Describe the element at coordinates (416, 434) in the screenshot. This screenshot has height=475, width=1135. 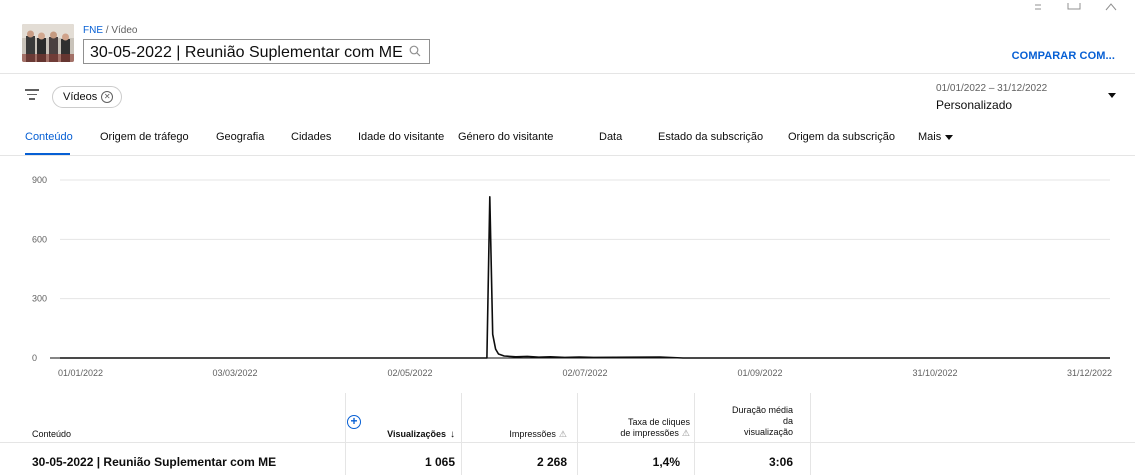
I see `column-header-views-label: Visualizações` at that location.